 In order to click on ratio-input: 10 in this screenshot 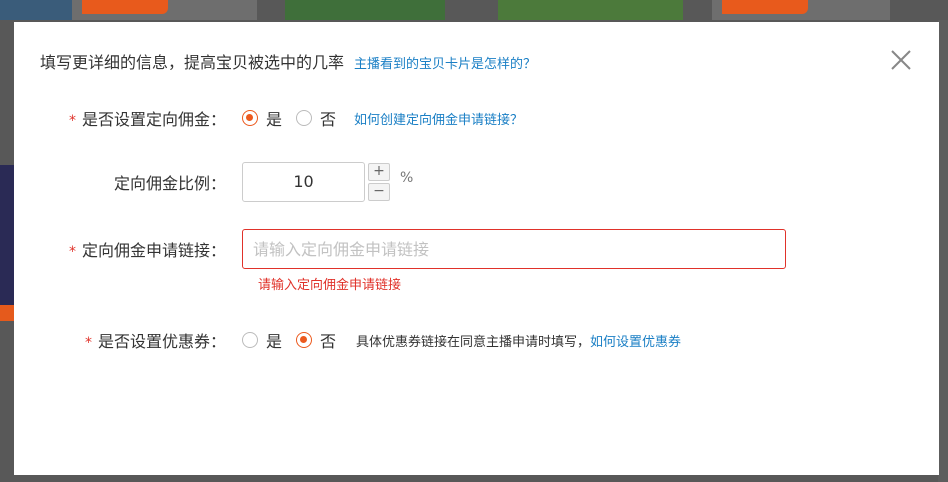, I will do `click(303, 182)`.